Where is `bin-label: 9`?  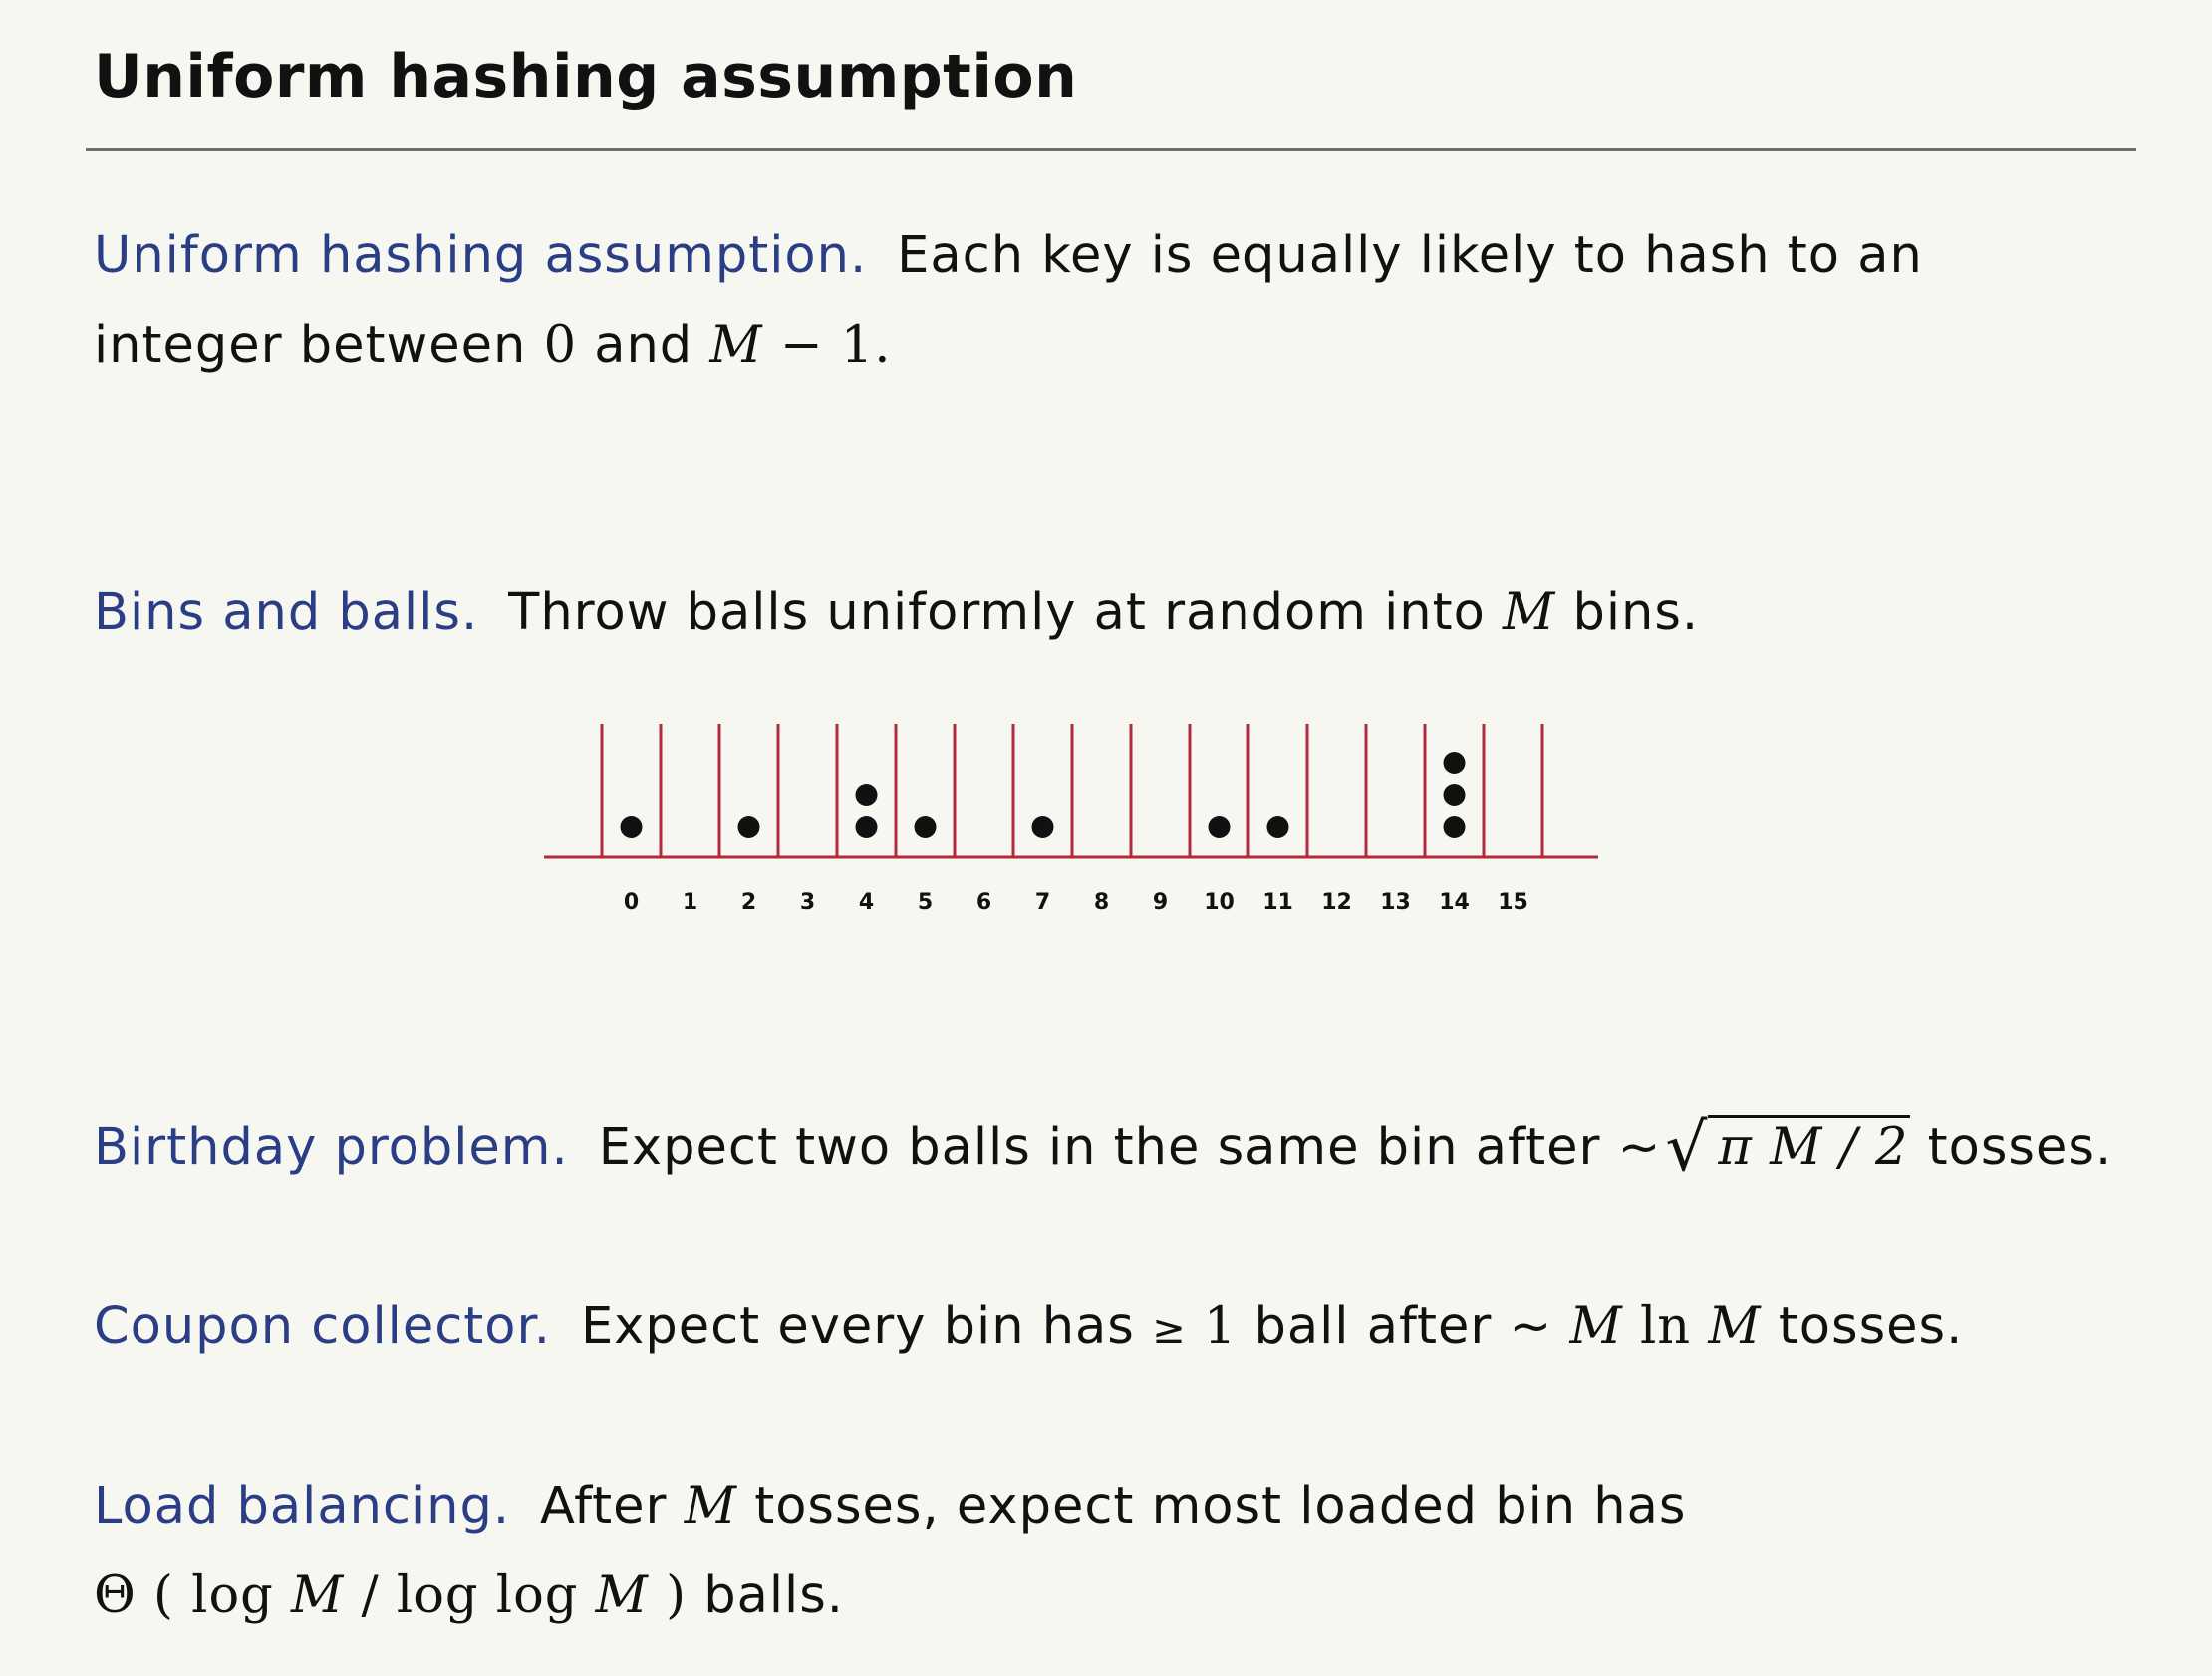 bin-label: 9 is located at coordinates (1161, 902).